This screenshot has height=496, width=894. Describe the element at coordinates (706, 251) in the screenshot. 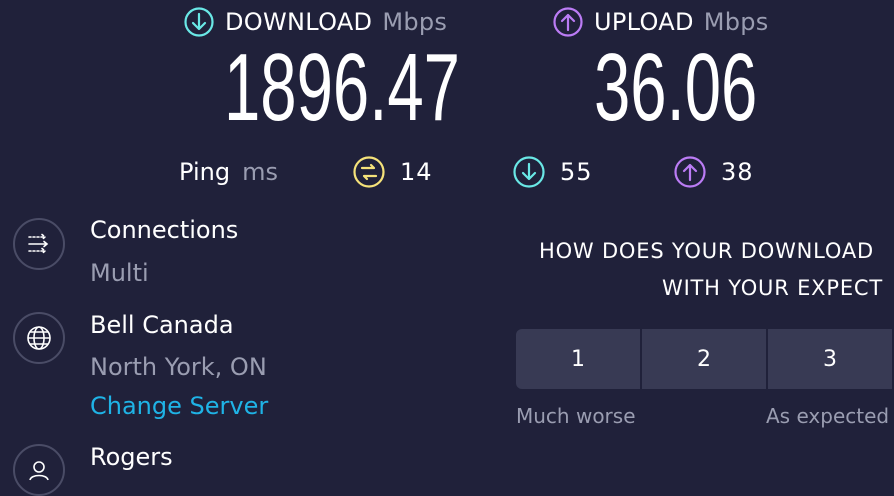

I see `survey-question-line1: HOW DOES YOUR DOWNLOAD` at that location.